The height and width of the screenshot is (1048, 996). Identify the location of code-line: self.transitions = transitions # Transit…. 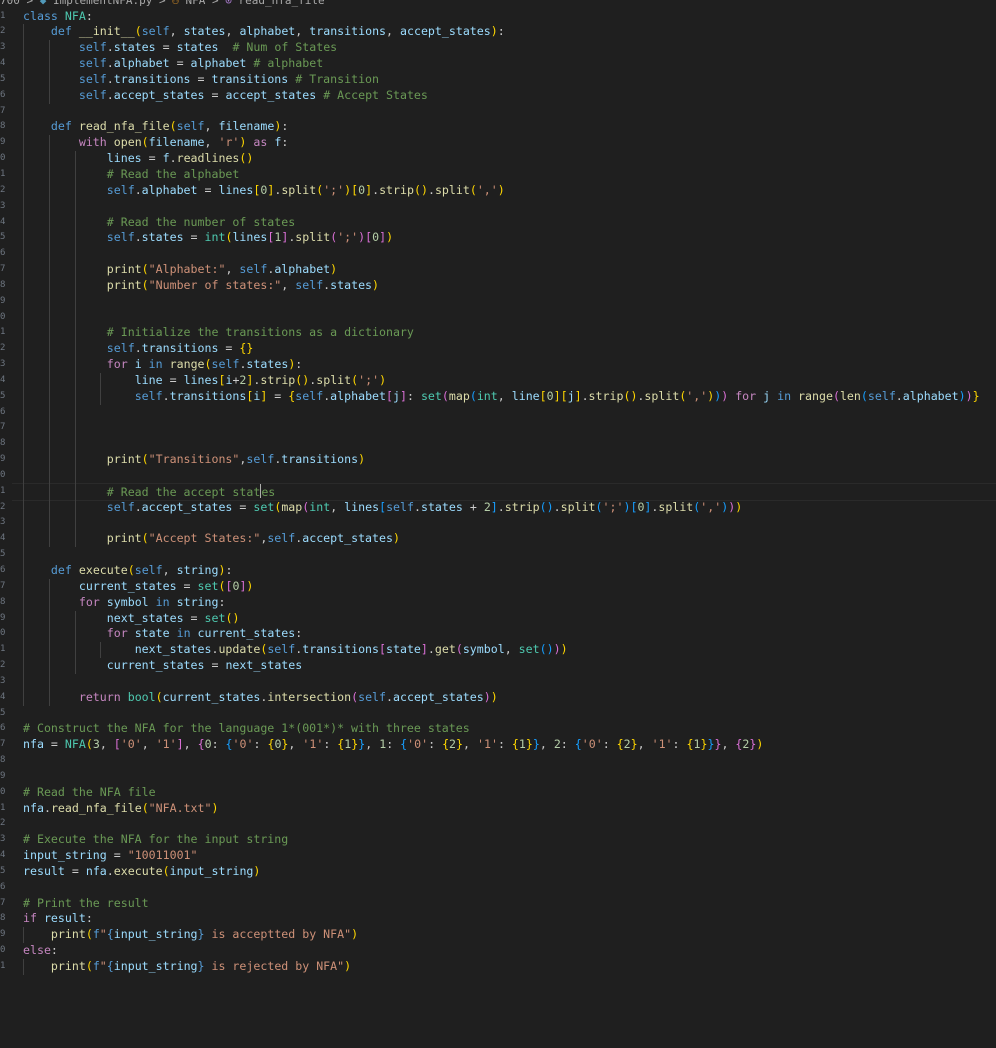
(201, 80).